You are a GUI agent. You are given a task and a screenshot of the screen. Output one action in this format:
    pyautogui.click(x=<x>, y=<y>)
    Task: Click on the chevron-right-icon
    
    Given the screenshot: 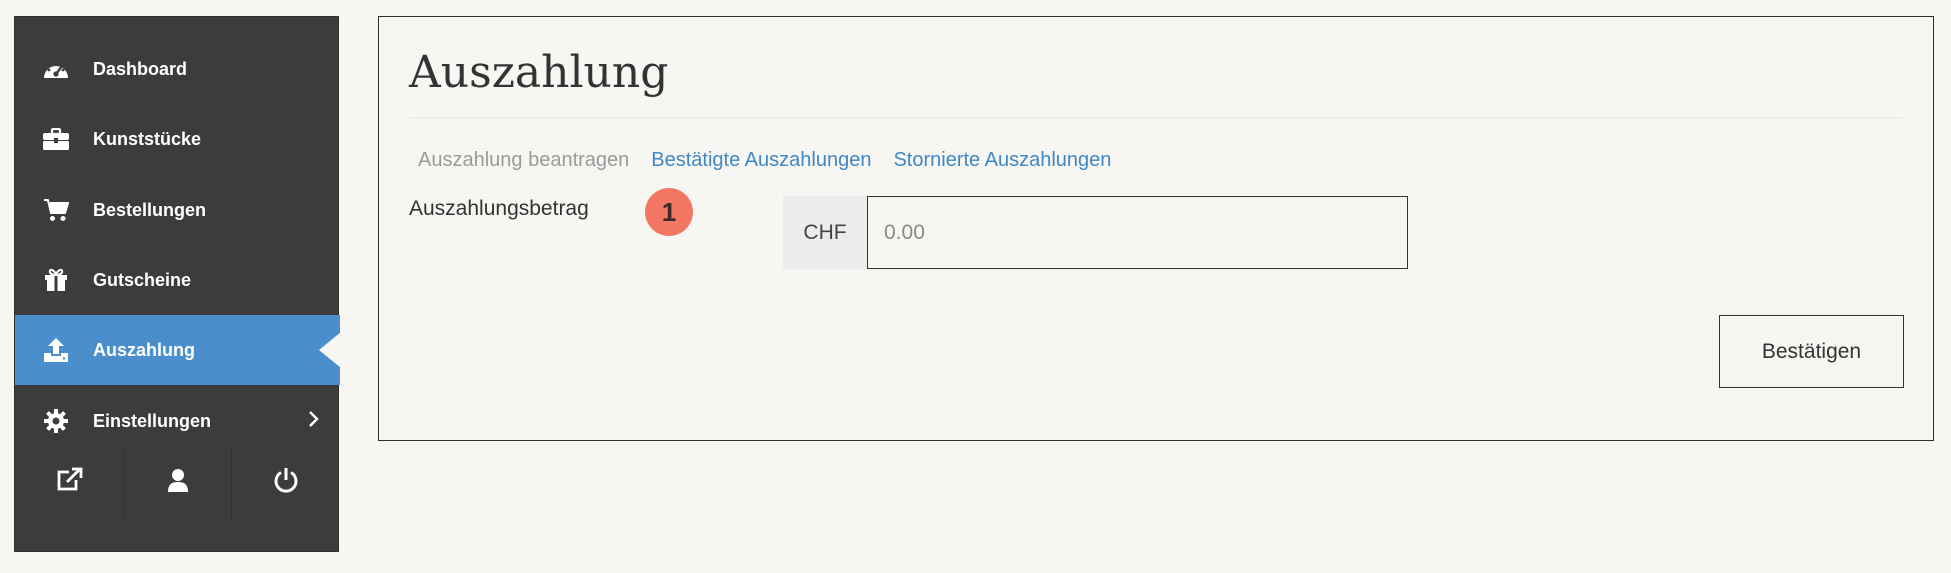 What is the action you would take?
    pyautogui.click(x=314, y=421)
    